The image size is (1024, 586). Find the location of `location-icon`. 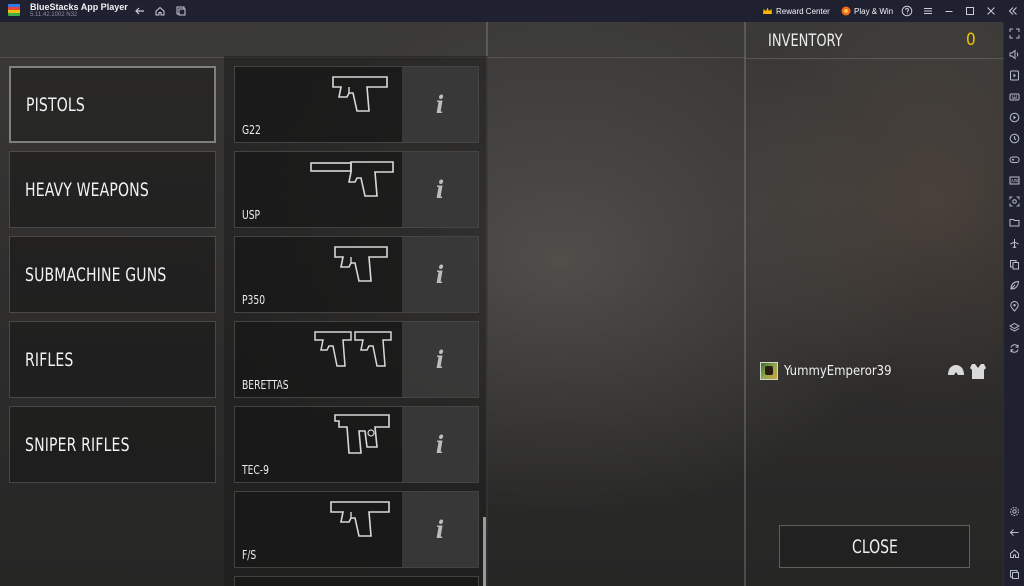

location-icon is located at coordinates (1014, 306).